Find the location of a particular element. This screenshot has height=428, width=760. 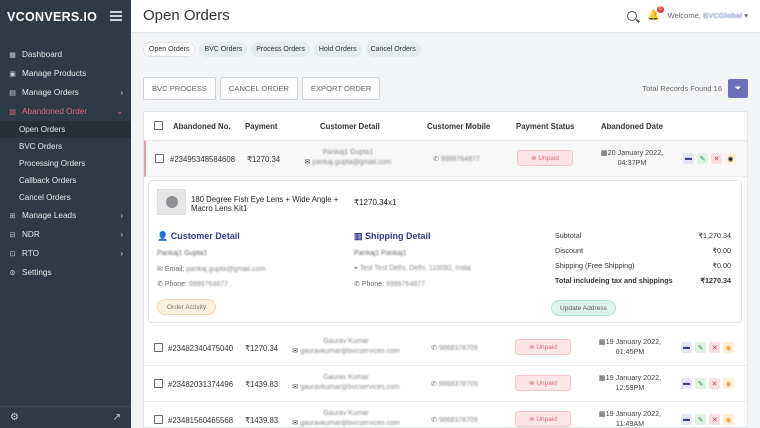

payment-amount: ₹1439.83 is located at coordinates (262, 420).